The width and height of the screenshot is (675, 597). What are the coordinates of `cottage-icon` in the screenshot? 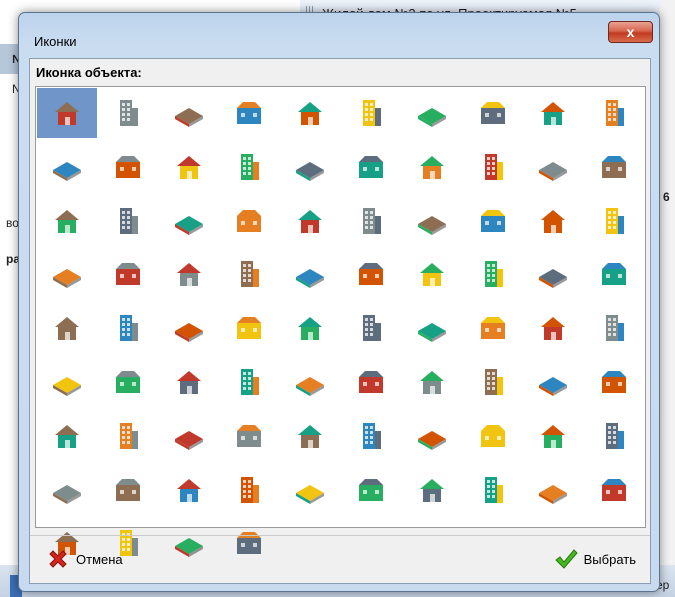 It's located at (553, 113).